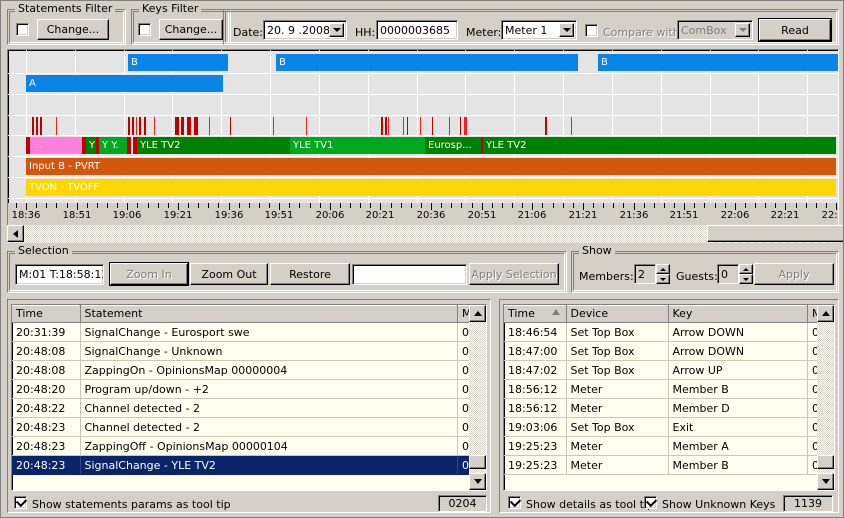 Image resolution: width=844 pixels, height=518 pixels. What do you see at coordinates (651, 502) in the screenshot?
I see `show-unknown-keys-checkbox` at bounding box center [651, 502].